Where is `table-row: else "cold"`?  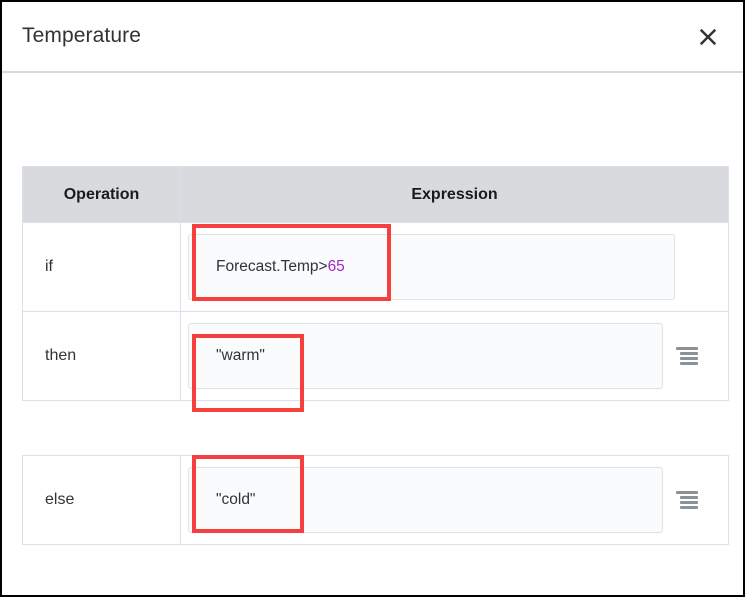
table-row: else "cold" is located at coordinates (375, 500).